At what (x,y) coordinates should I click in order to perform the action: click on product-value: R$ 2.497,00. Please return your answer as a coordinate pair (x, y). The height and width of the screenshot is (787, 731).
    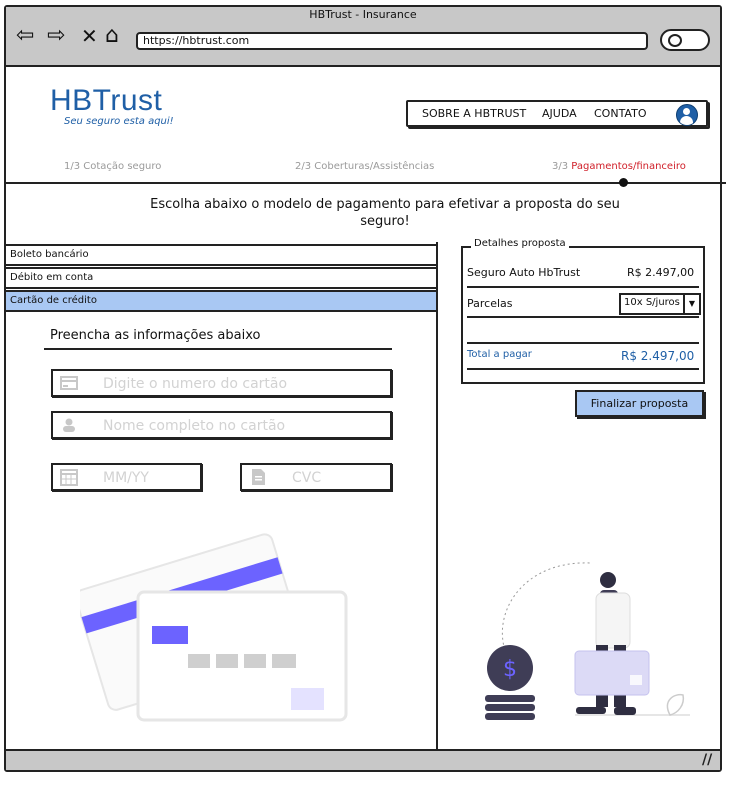
    Looking at the image, I should click on (661, 272).